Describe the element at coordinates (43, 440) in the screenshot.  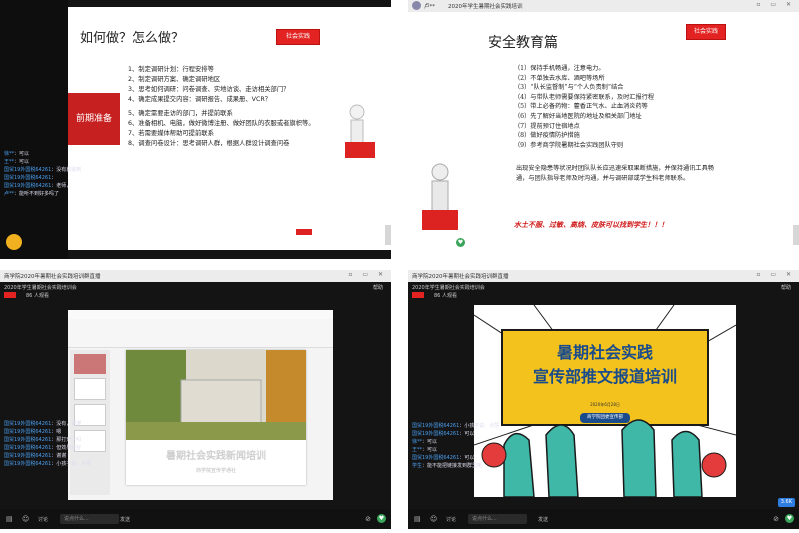
I see `chat-message: 国贸19外国税64261：那打开了吗` at that location.